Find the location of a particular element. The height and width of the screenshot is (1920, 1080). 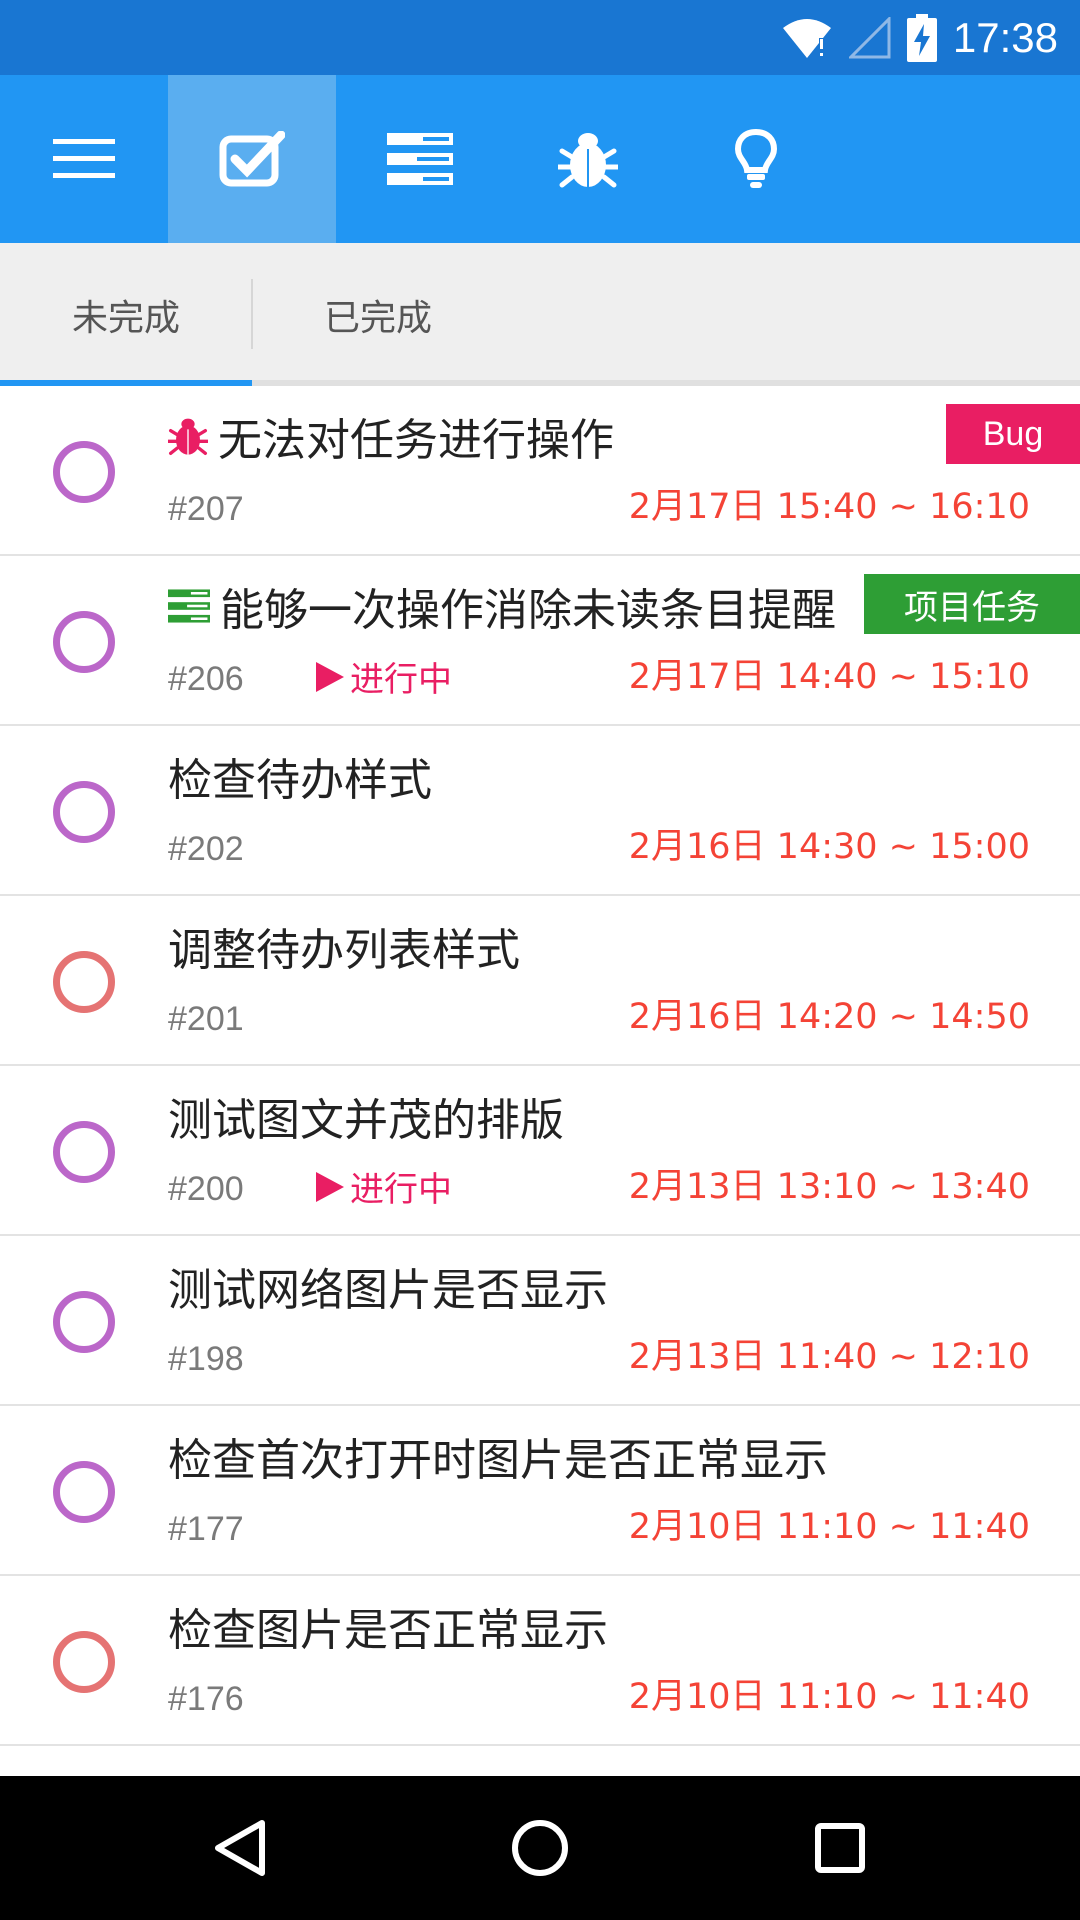

task-title: 检查图片是否正常显示 is located at coordinates (388, 1627).